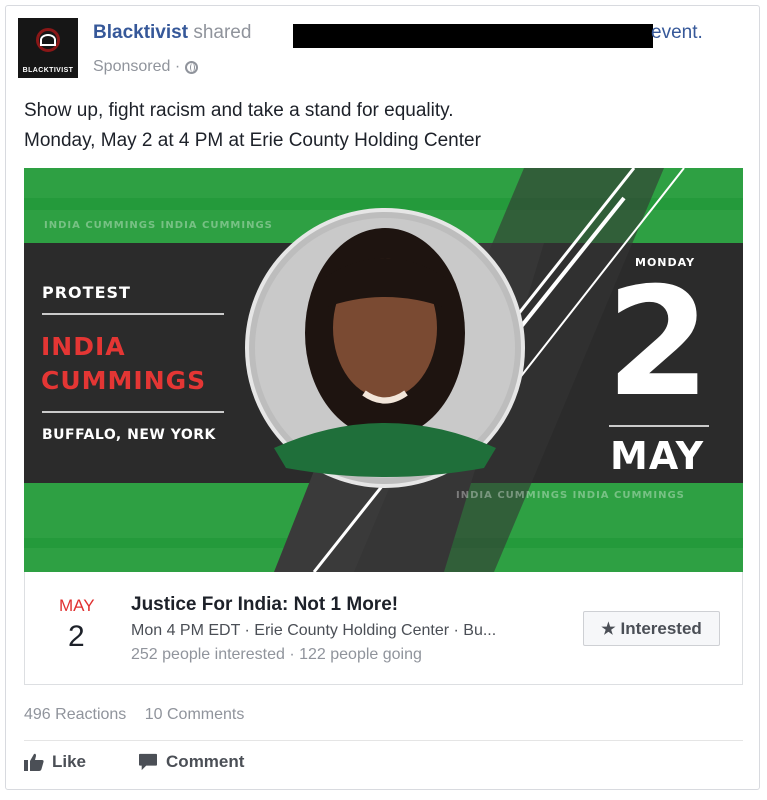  I want to click on like-button: Like, so click(55, 762).